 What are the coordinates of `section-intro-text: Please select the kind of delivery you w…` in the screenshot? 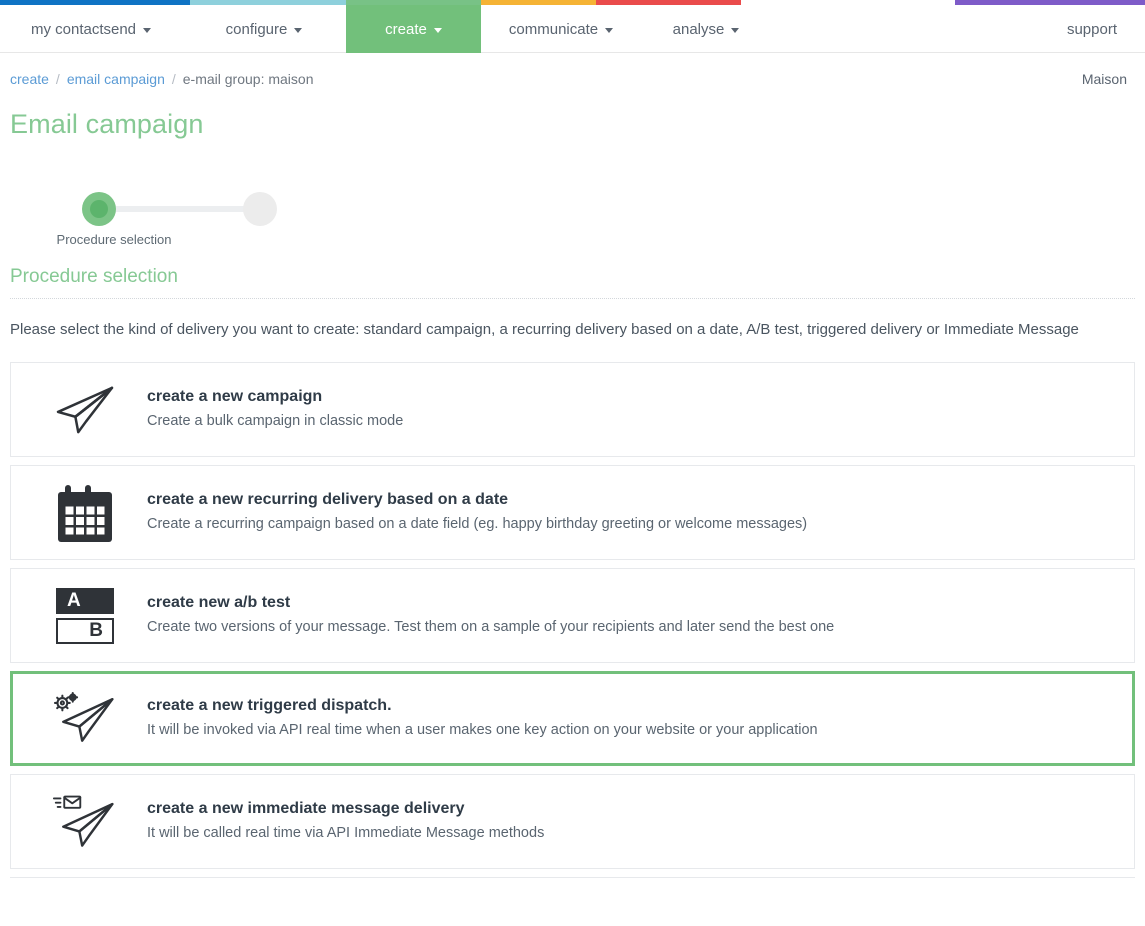 It's located at (544, 329).